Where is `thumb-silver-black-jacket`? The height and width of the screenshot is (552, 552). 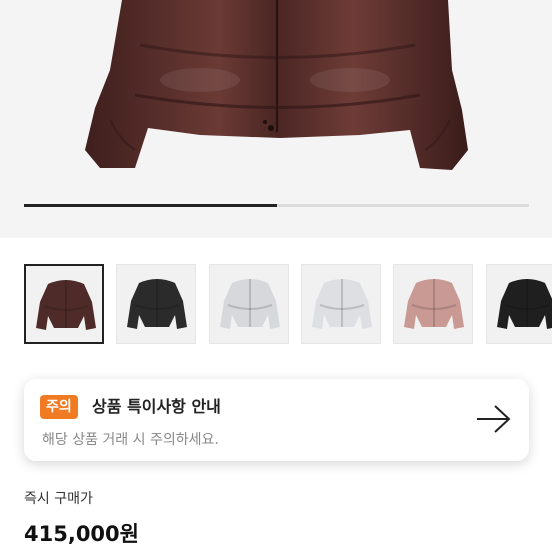 thumb-silver-black-jacket is located at coordinates (341, 304).